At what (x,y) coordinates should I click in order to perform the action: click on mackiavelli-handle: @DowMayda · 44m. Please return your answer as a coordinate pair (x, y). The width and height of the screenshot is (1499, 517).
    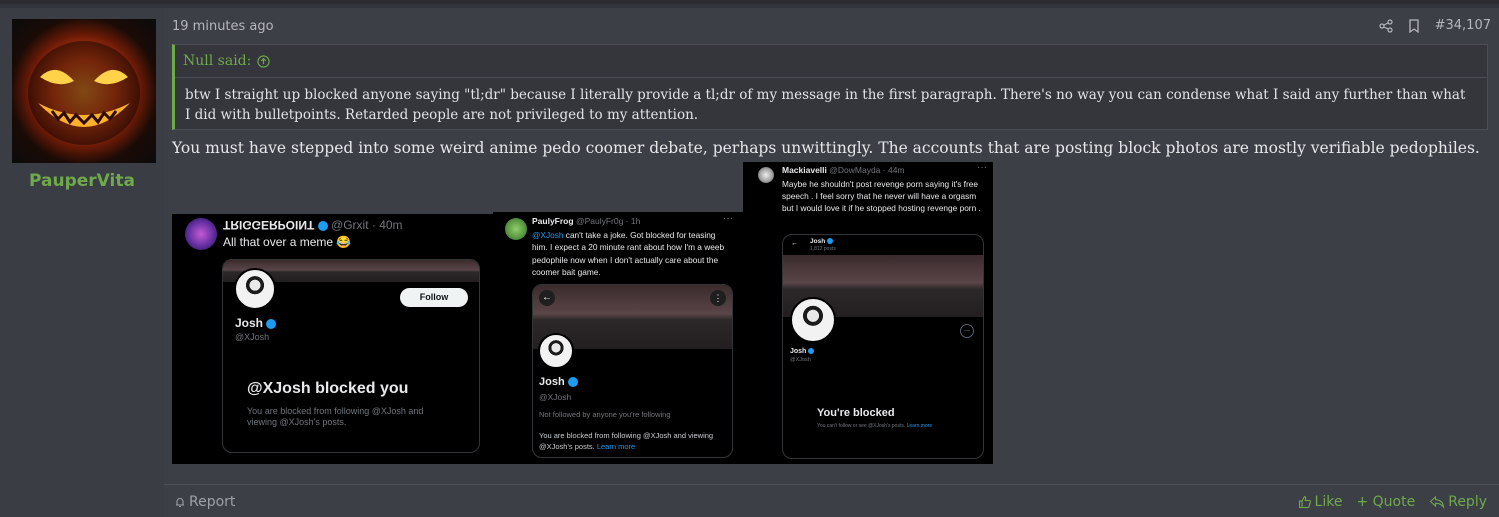
    Looking at the image, I should click on (867, 170).